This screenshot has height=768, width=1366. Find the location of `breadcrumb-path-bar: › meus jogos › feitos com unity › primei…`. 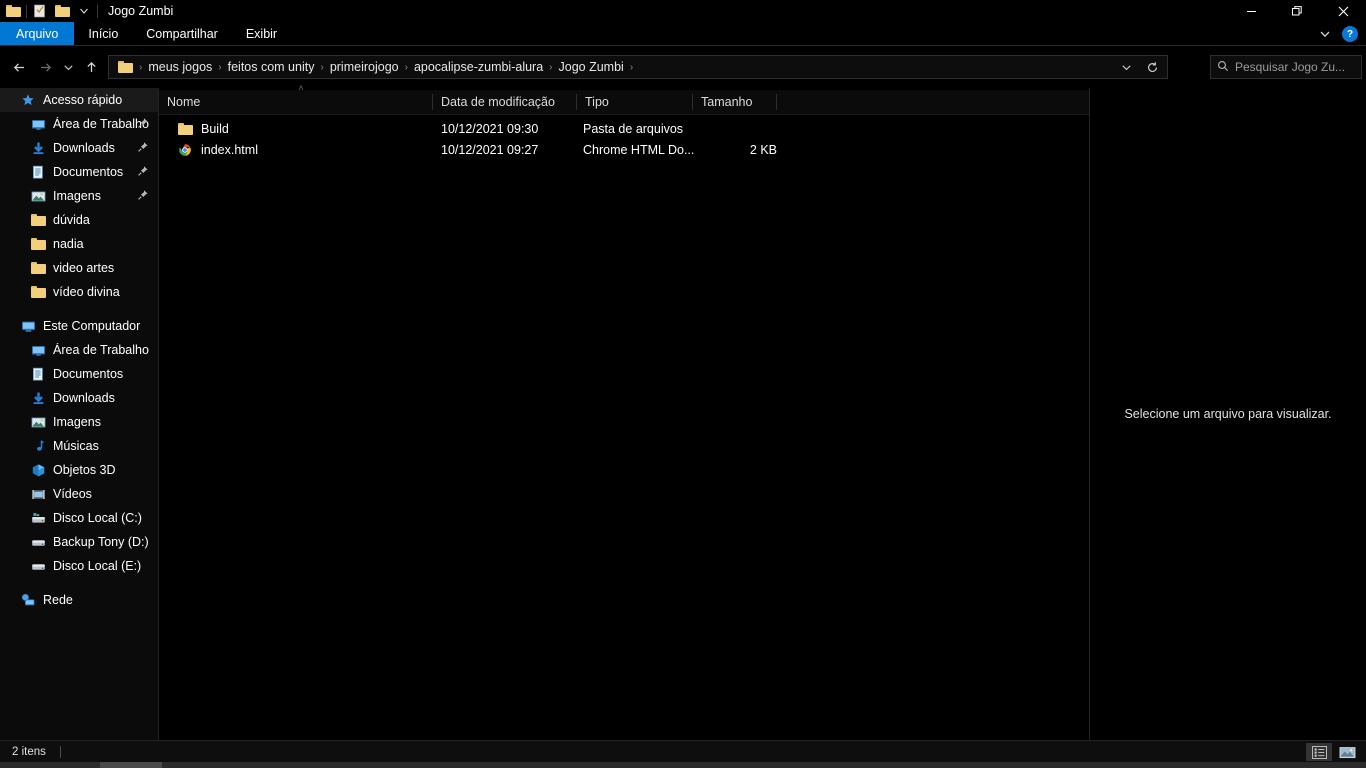

breadcrumb-path-bar: › meus jogos › feitos com unity › primei… is located at coordinates (638, 67).